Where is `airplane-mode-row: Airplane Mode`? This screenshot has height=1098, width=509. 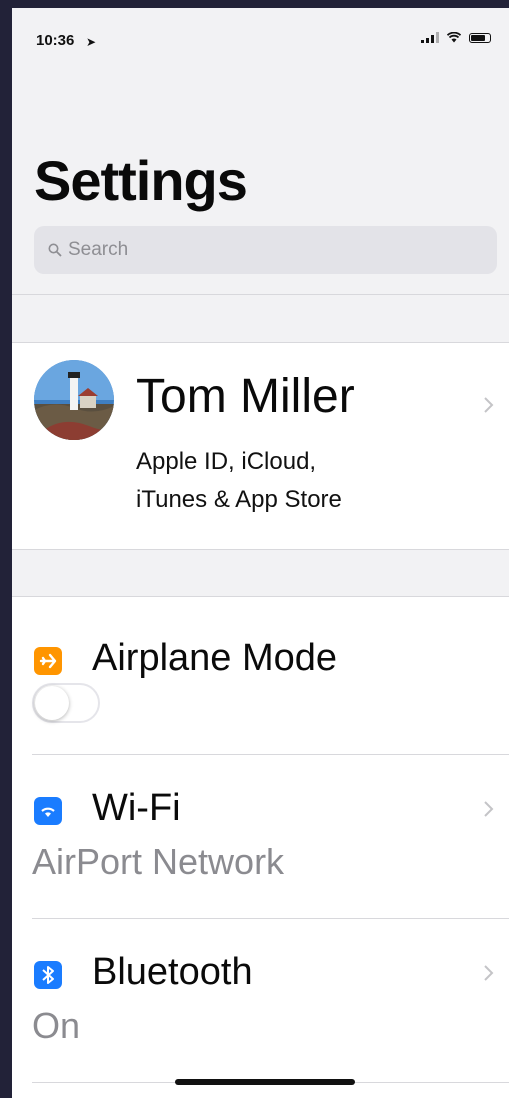 airplane-mode-row: Airplane Mode is located at coordinates (260, 676).